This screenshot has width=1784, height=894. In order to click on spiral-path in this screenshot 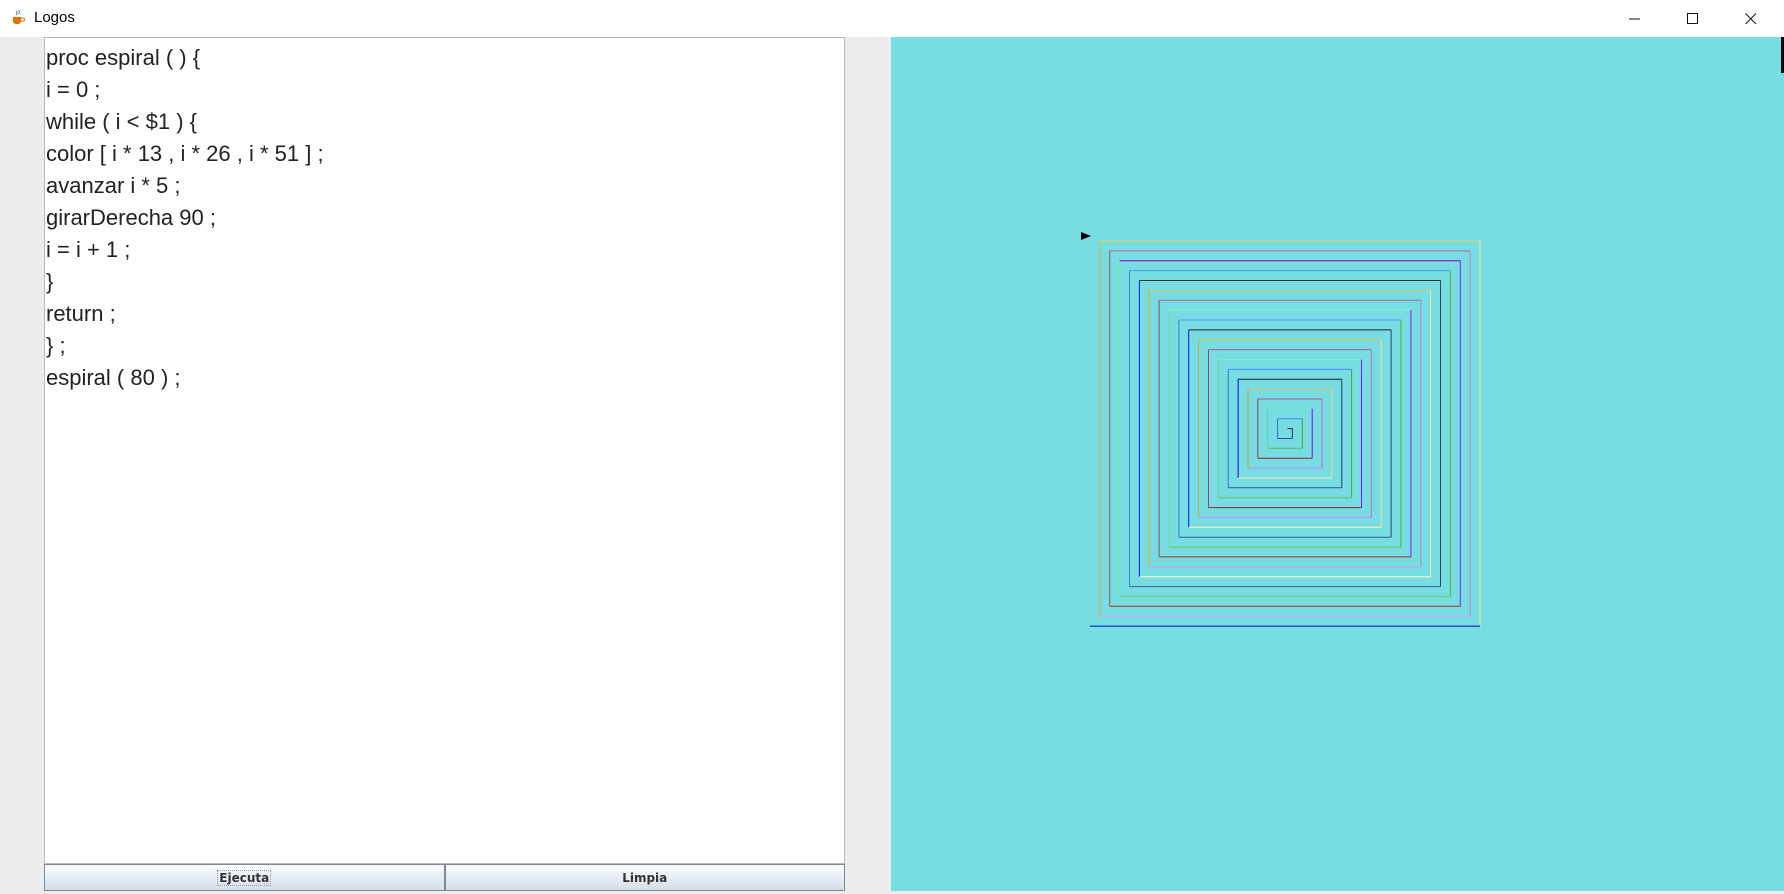, I will do `click(1285, 433)`.